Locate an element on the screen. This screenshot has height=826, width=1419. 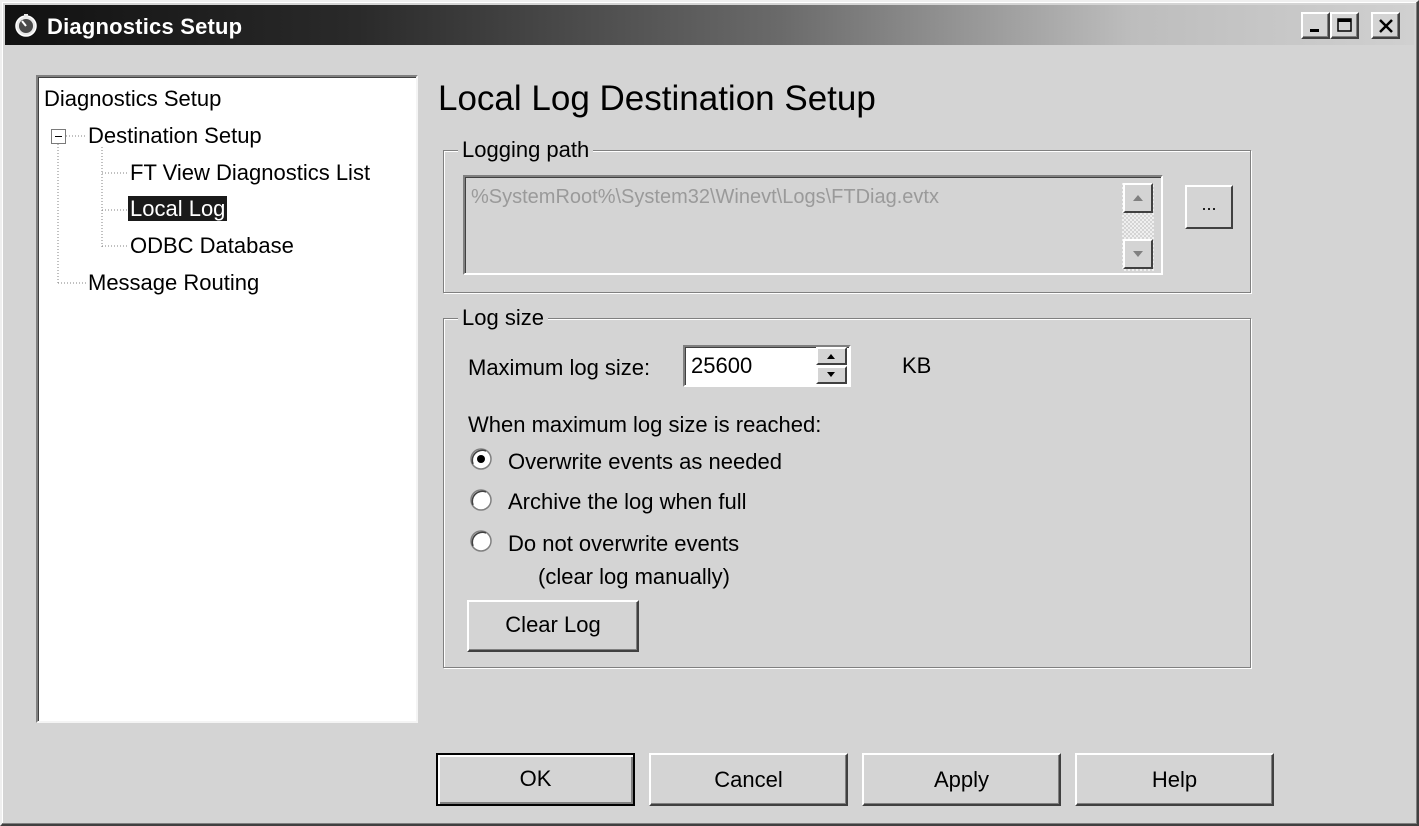
tree-item-message-routing: Message Routing is located at coordinates (173, 283).